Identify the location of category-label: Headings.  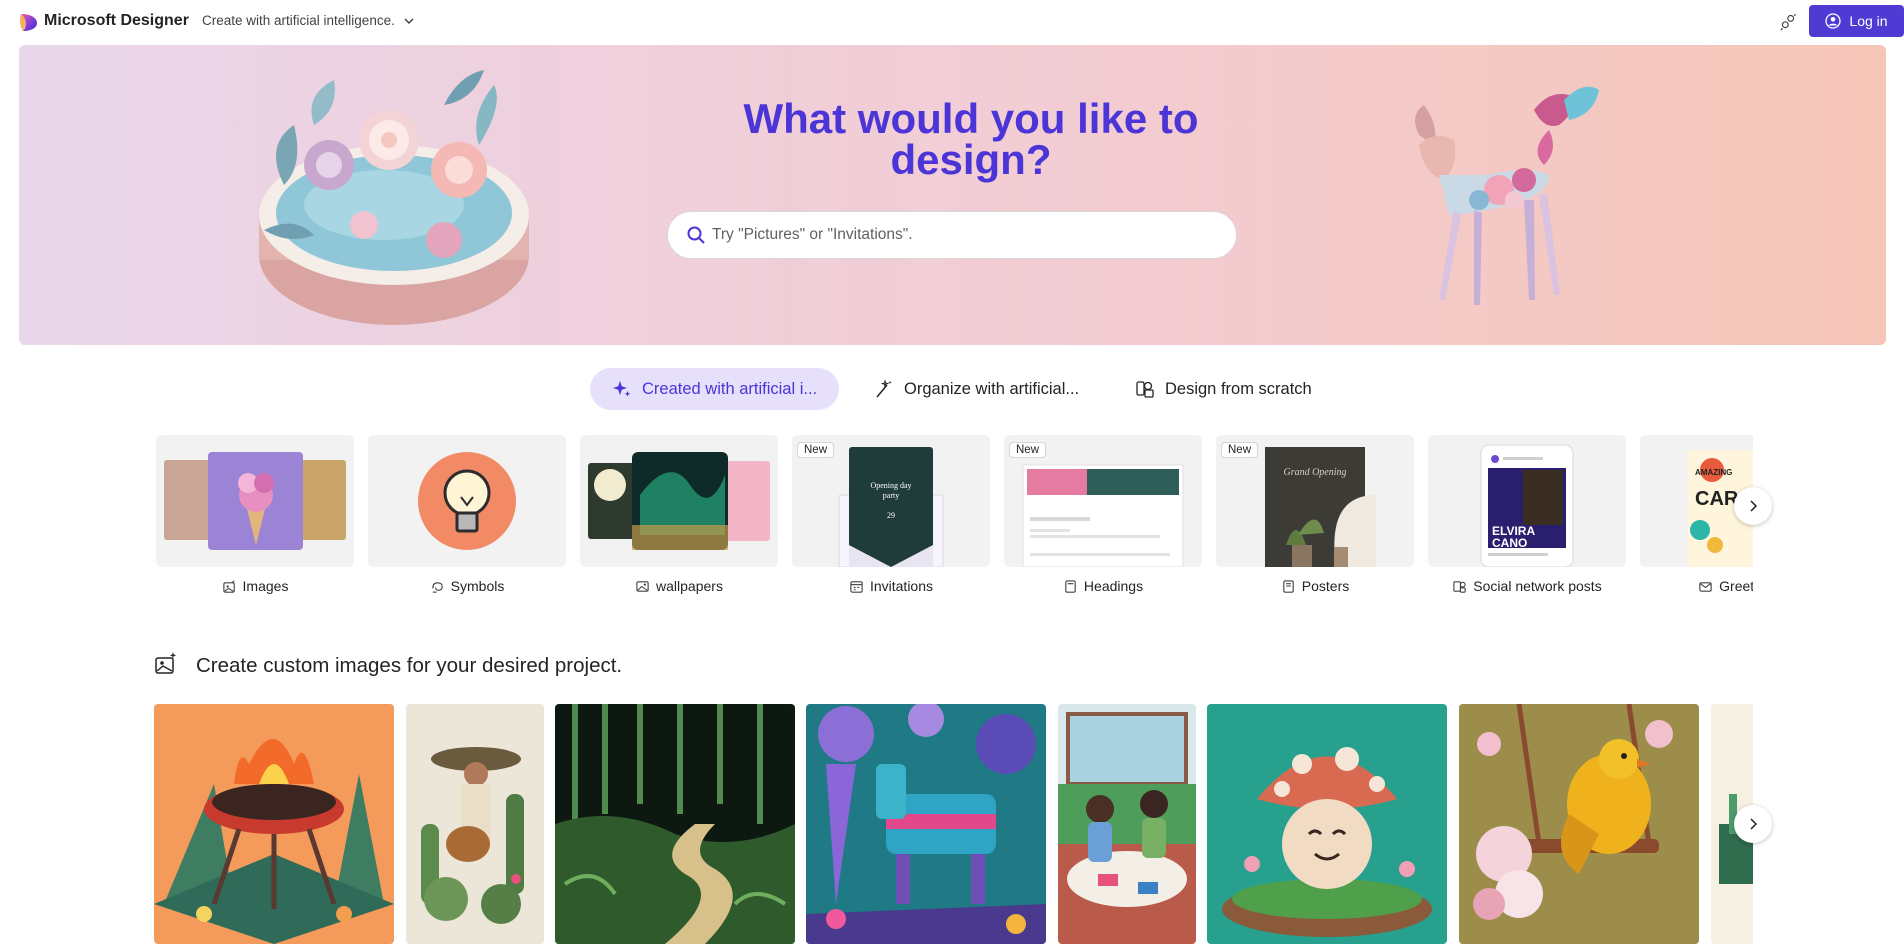
(1103, 586).